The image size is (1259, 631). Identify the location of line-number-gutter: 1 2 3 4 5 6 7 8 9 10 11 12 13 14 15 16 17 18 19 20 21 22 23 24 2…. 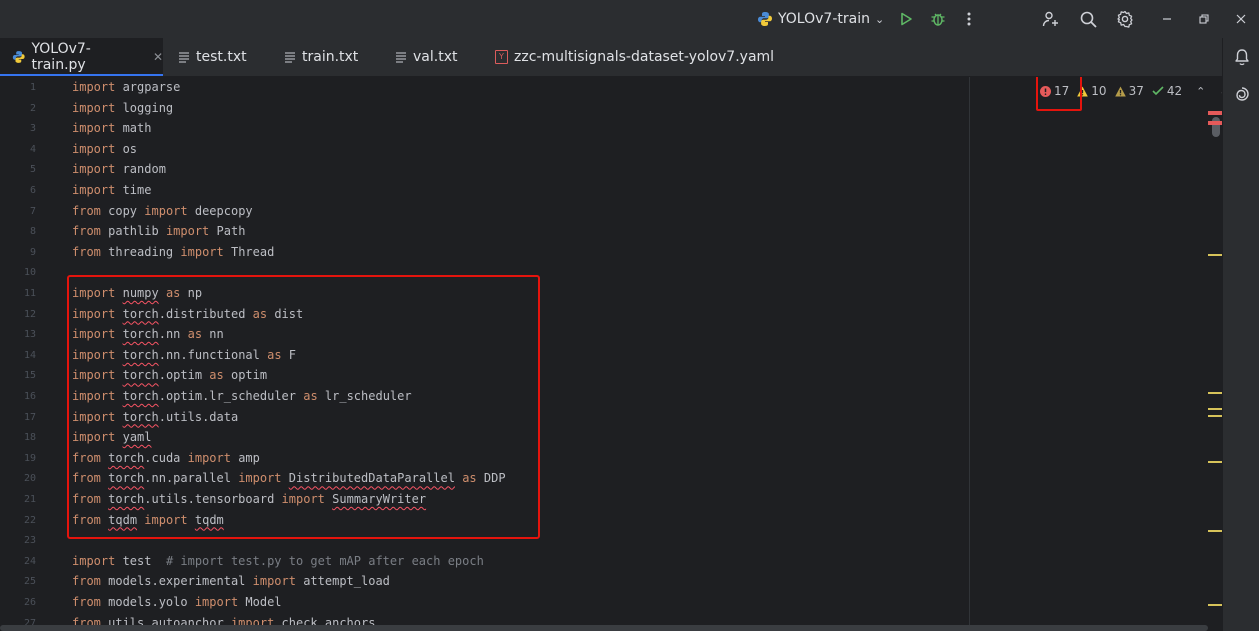
(30, 354).